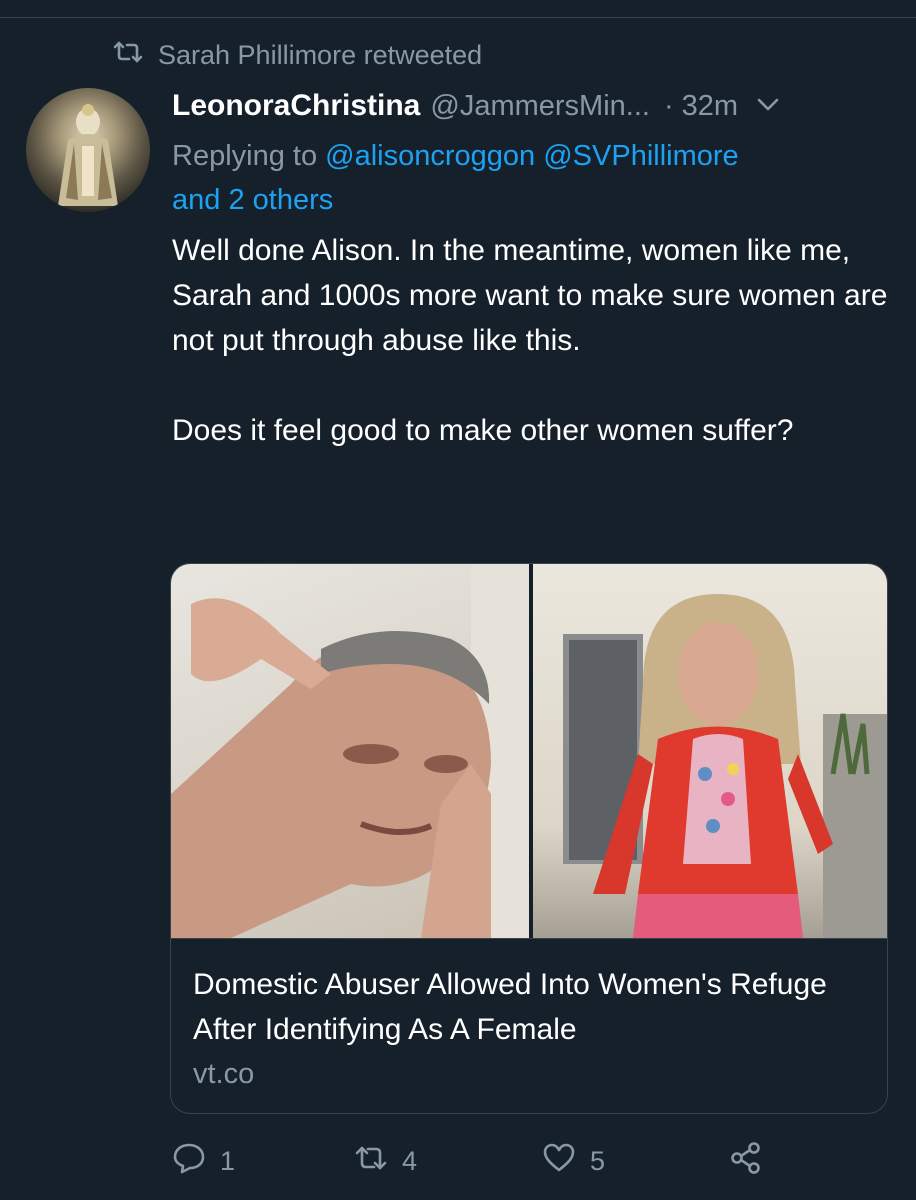 The height and width of the screenshot is (1200, 916). I want to click on like-button: 5, so click(573, 1161).